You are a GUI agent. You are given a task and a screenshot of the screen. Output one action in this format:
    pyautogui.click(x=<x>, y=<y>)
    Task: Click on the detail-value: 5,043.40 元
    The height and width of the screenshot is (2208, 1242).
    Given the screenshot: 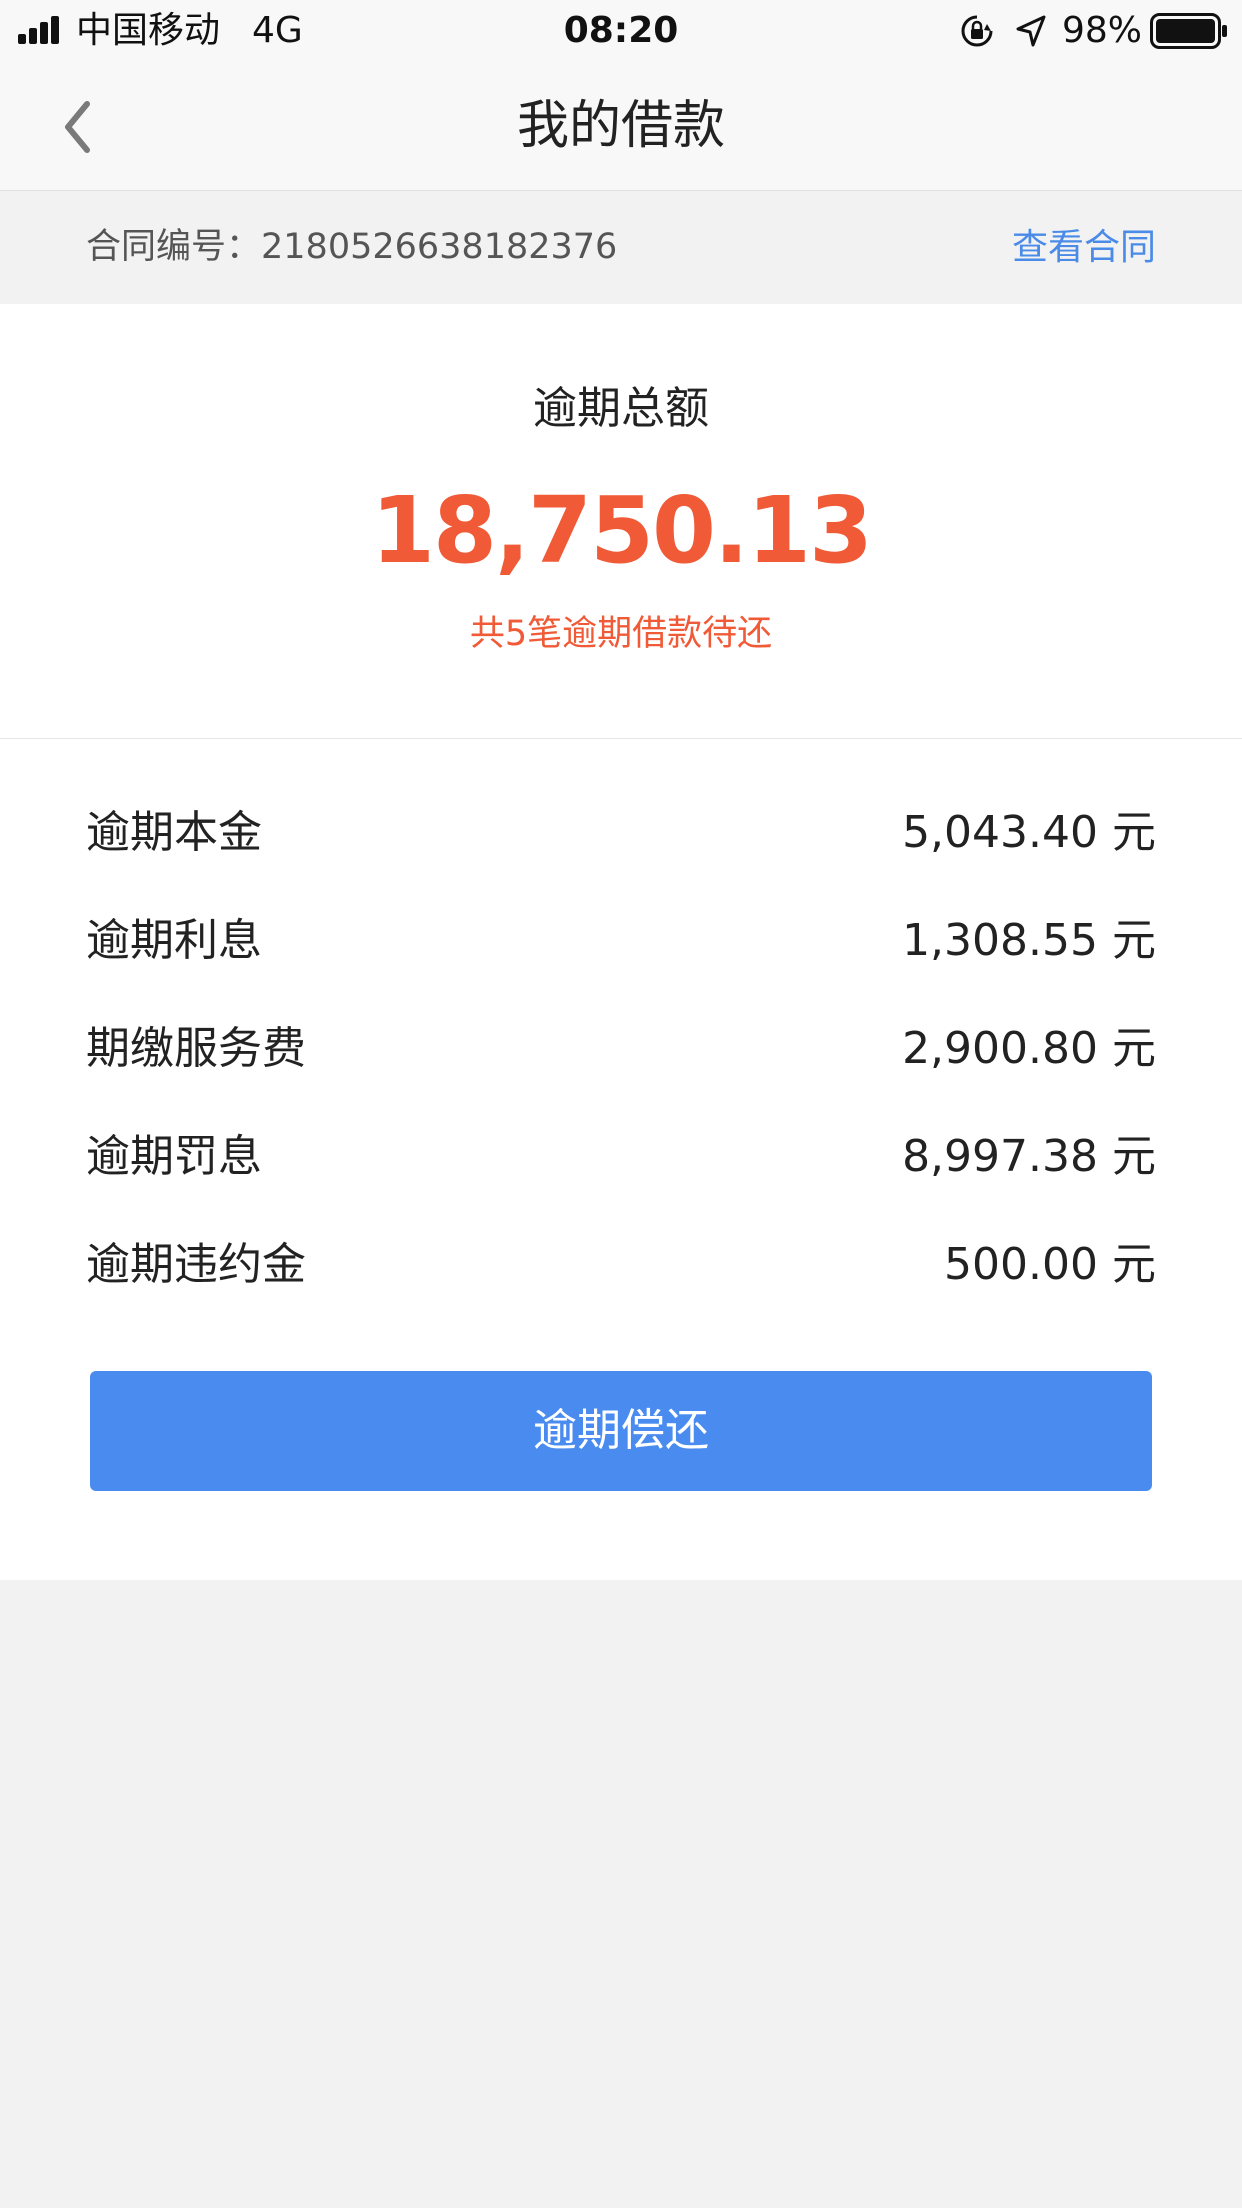 What is the action you would take?
    pyautogui.click(x=1029, y=832)
    